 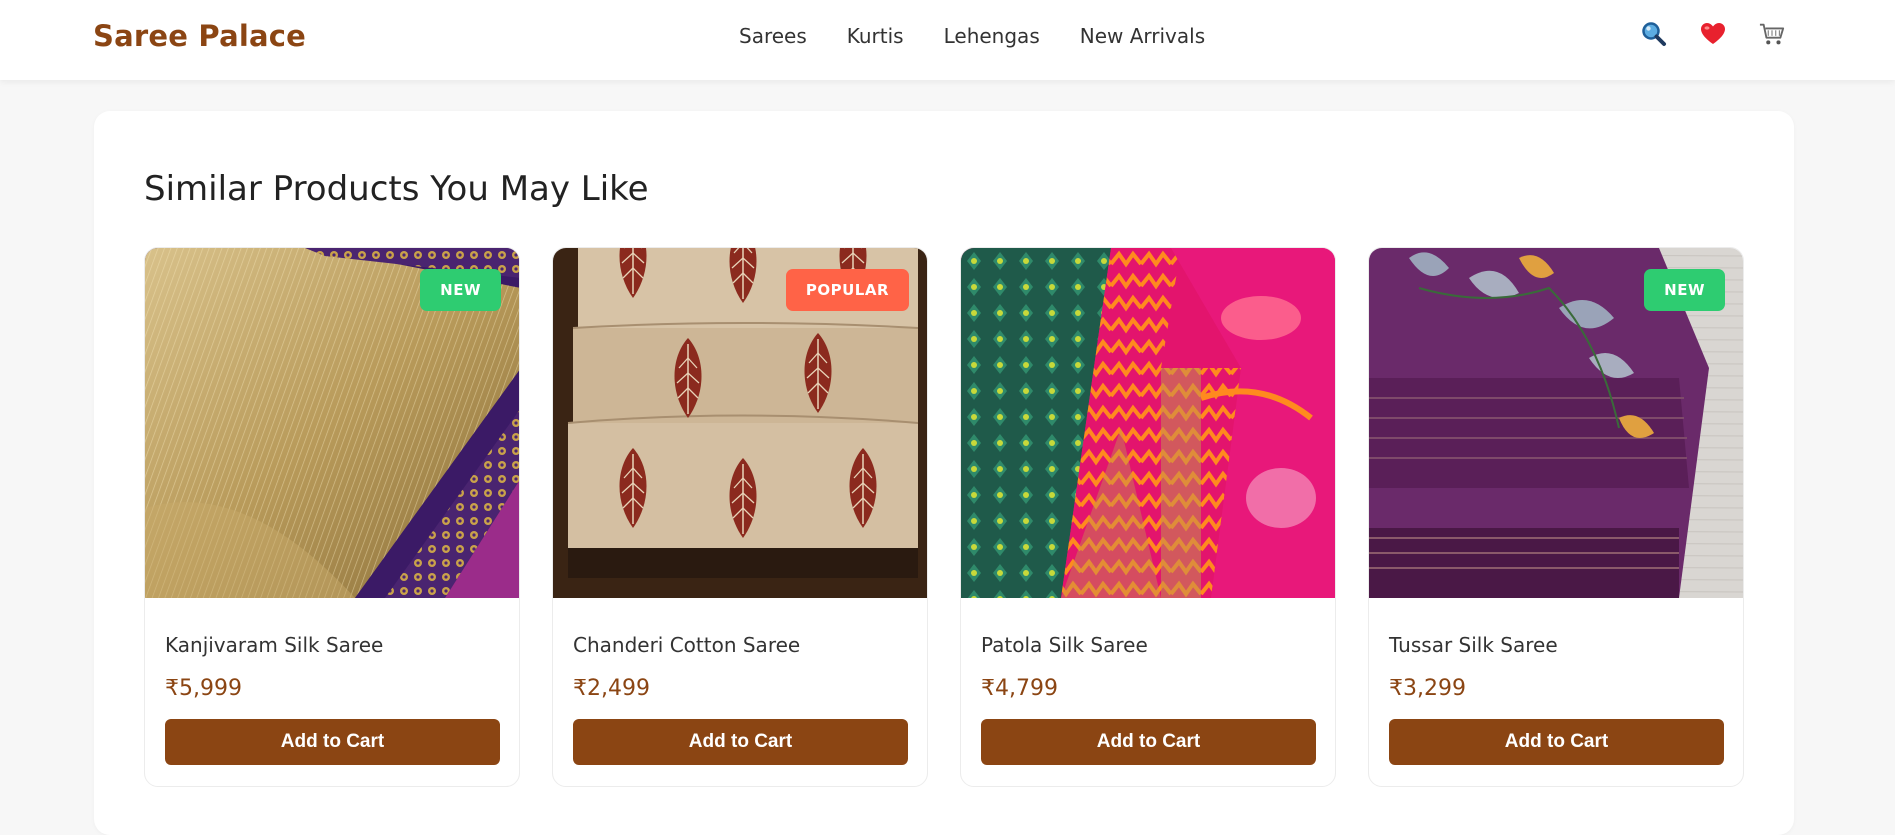 What do you see at coordinates (1142, 36) in the screenshot?
I see `nav-item-new-arrivals: New Arrivals` at bounding box center [1142, 36].